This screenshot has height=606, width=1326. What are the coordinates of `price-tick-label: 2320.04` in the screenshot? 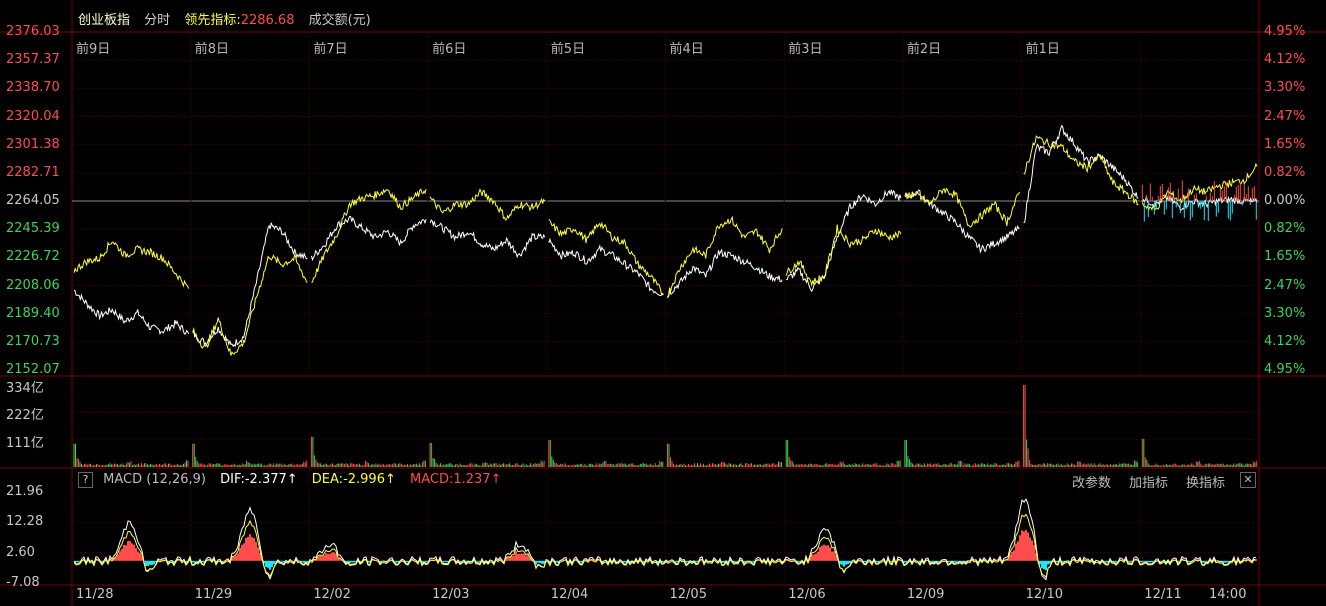 It's located at (33, 116).